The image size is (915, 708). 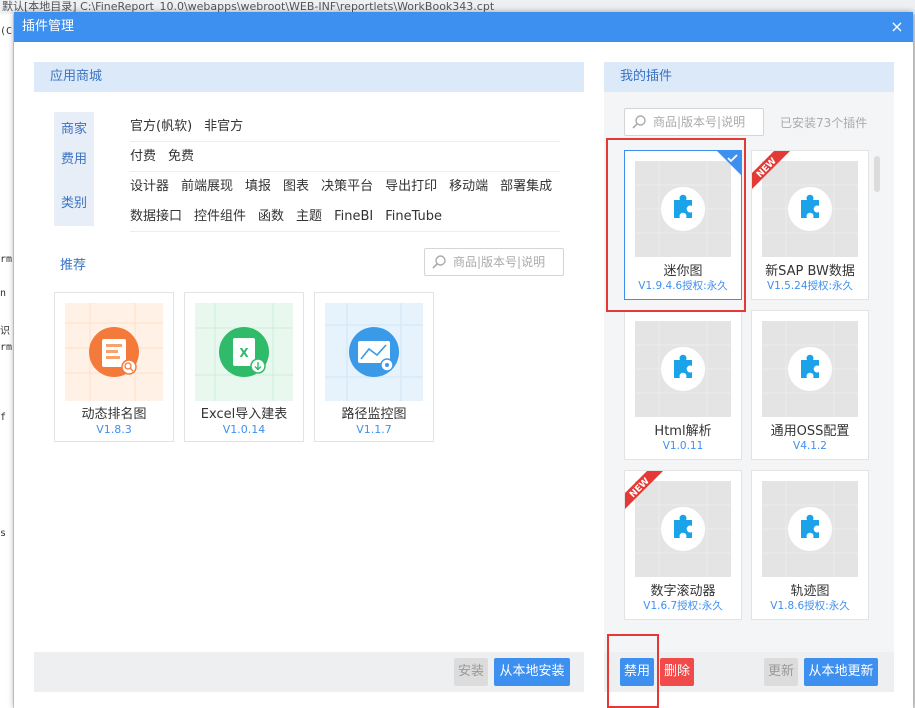 What do you see at coordinates (74, 169) in the screenshot?
I see `filter-tabs: 商家 费用 类别` at bounding box center [74, 169].